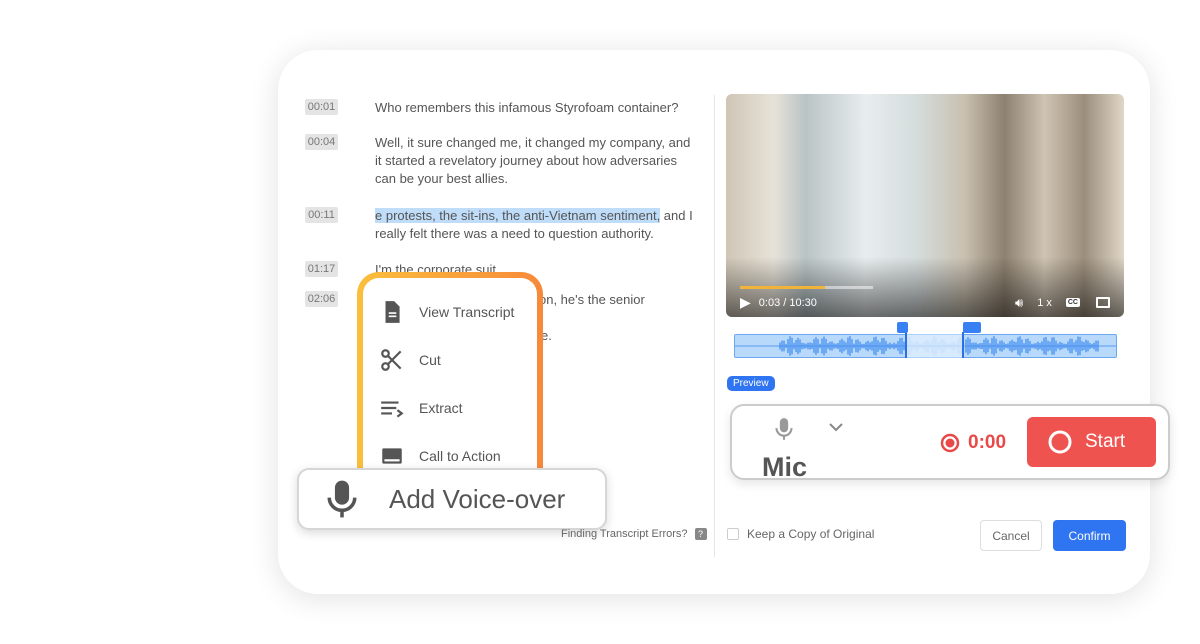  Describe the element at coordinates (811, 534) in the screenshot. I see `label: Keep a Copy of Original` at that location.